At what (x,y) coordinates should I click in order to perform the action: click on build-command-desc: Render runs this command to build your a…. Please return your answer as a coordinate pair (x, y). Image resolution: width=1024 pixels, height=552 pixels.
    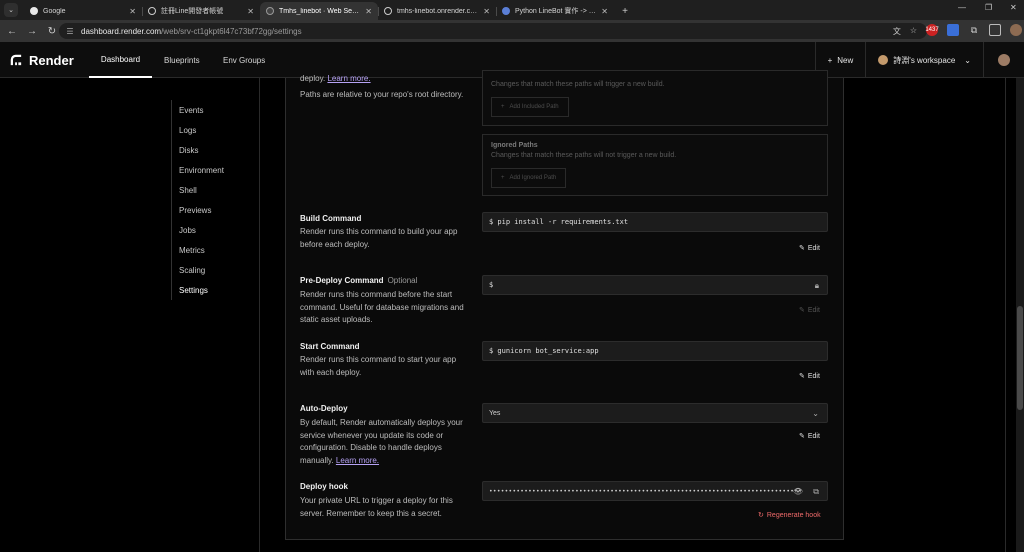
    Looking at the image, I should click on (379, 238).